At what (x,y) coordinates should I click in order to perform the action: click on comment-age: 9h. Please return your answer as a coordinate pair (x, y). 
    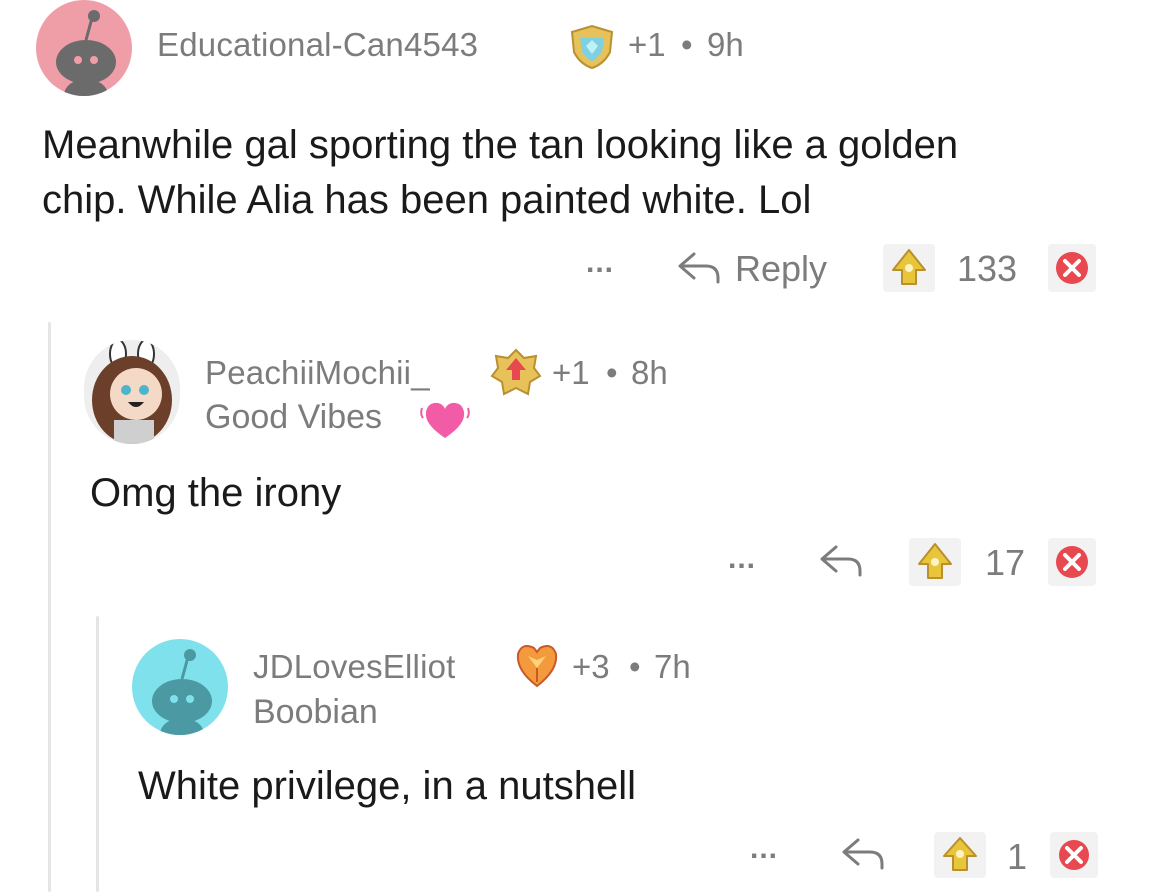
    Looking at the image, I should click on (725, 44).